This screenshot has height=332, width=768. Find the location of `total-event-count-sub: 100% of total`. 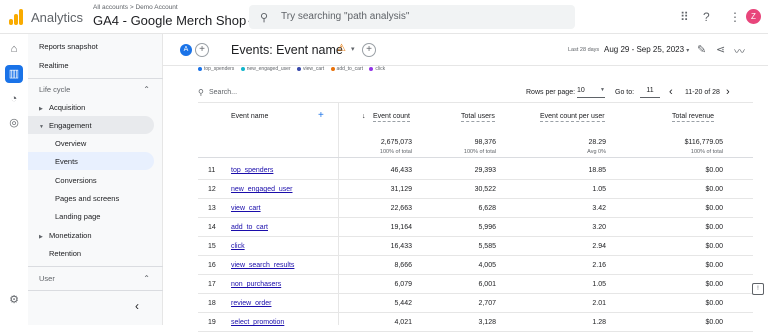

total-event-count-sub: 100% of total is located at coordinates (395, 152).